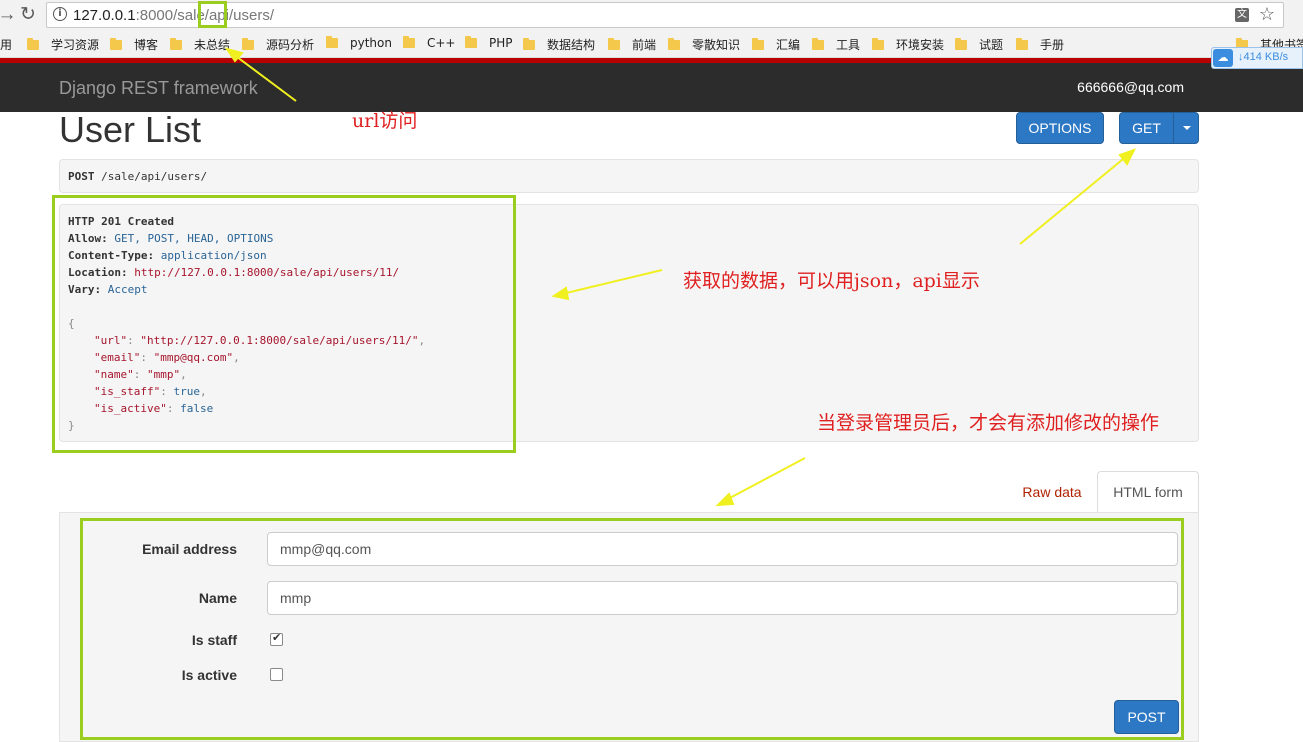 This screenshot has height=742, width=1303. I want to click on arrowhead-form, so click(725, 499).